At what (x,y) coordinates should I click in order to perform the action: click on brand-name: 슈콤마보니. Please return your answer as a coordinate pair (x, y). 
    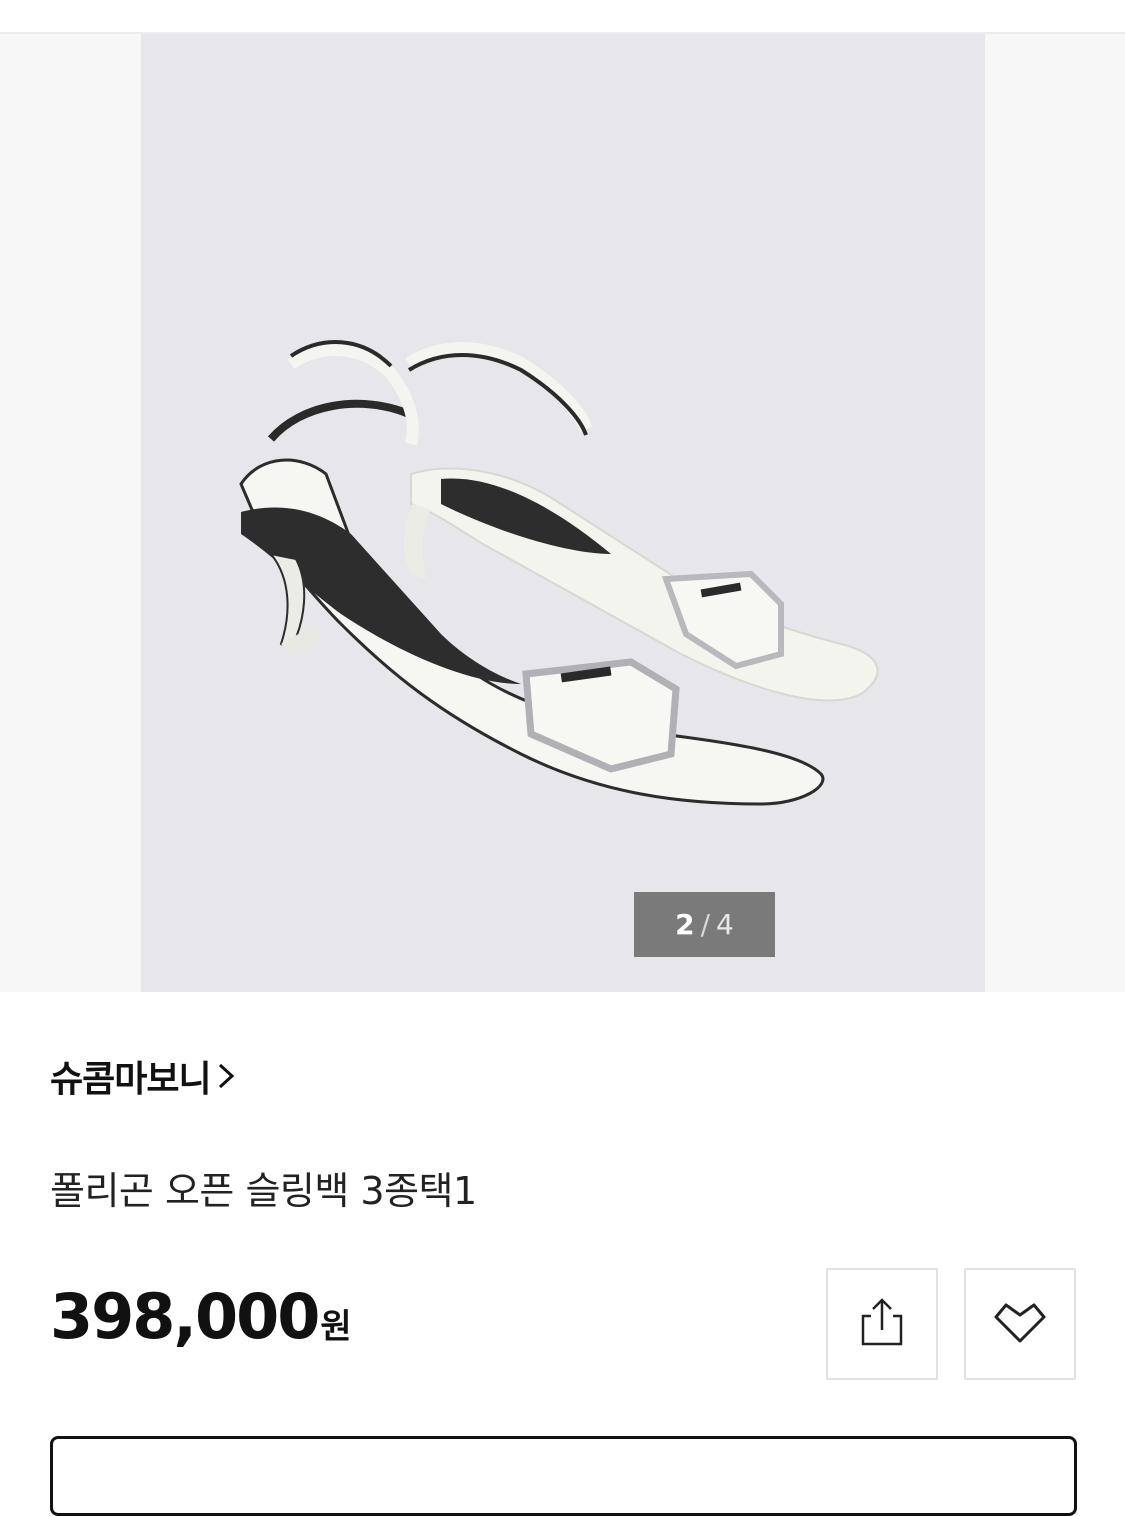
    Looking at the image, I should click on (131, 1079).